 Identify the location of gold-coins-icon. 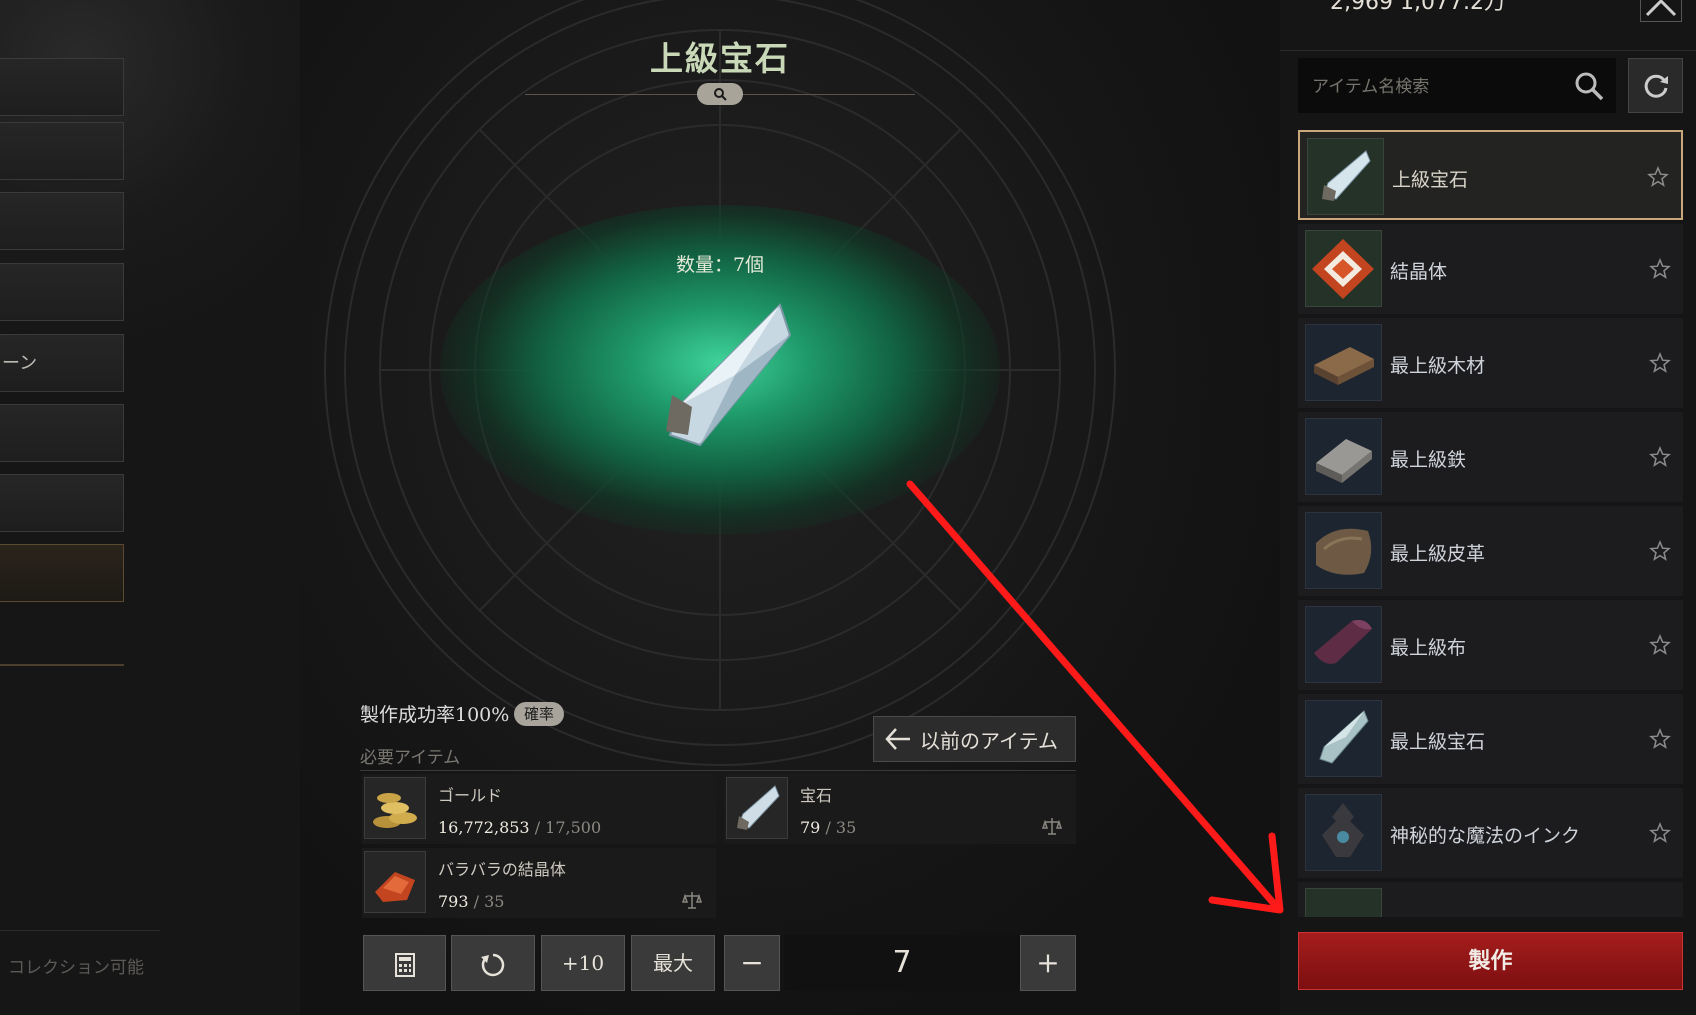
(395, 808).